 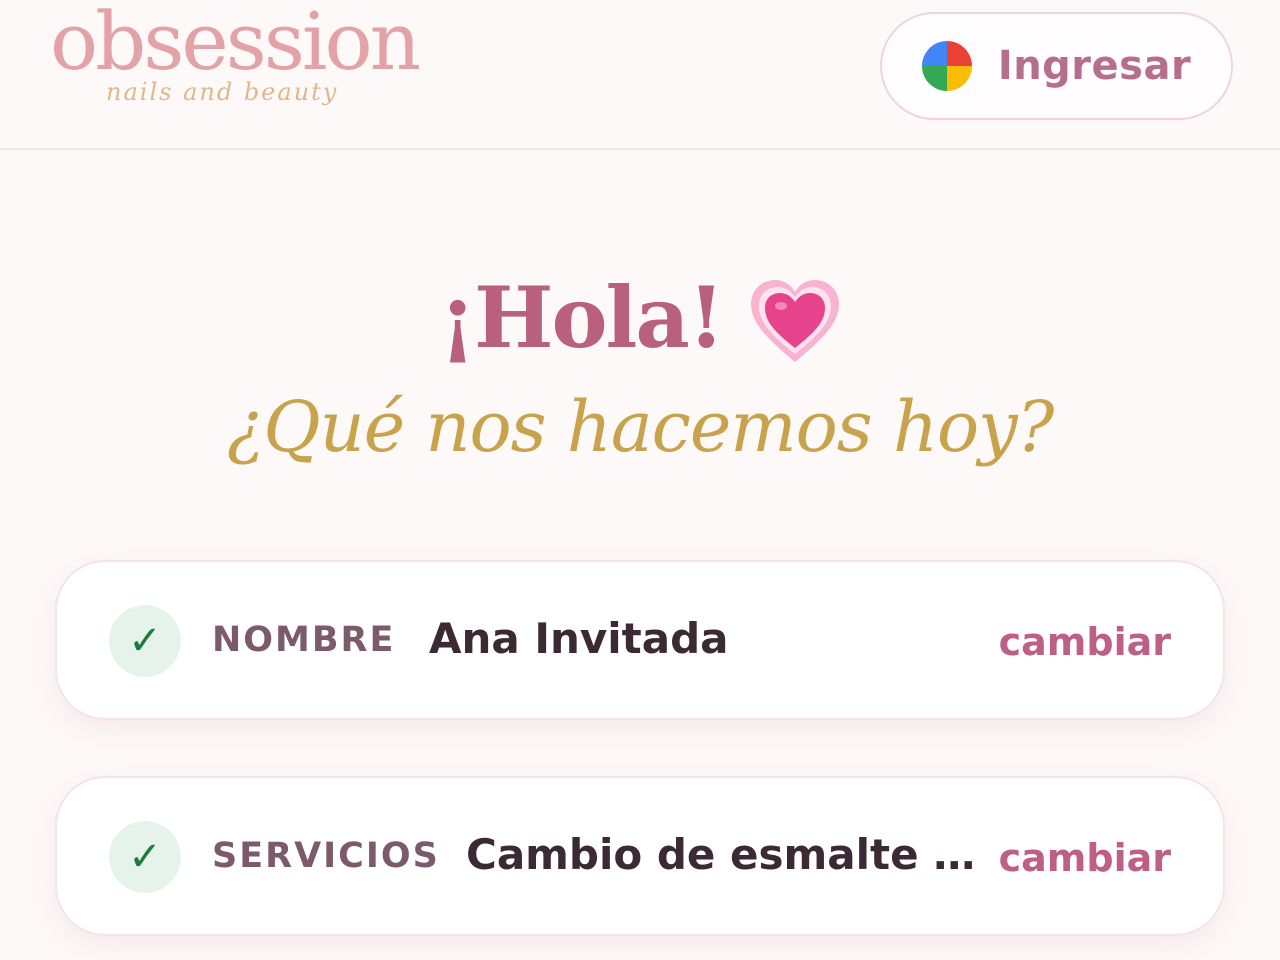 I want to click on logo-tagline: nails and beauty, so click(x=222, y=92).